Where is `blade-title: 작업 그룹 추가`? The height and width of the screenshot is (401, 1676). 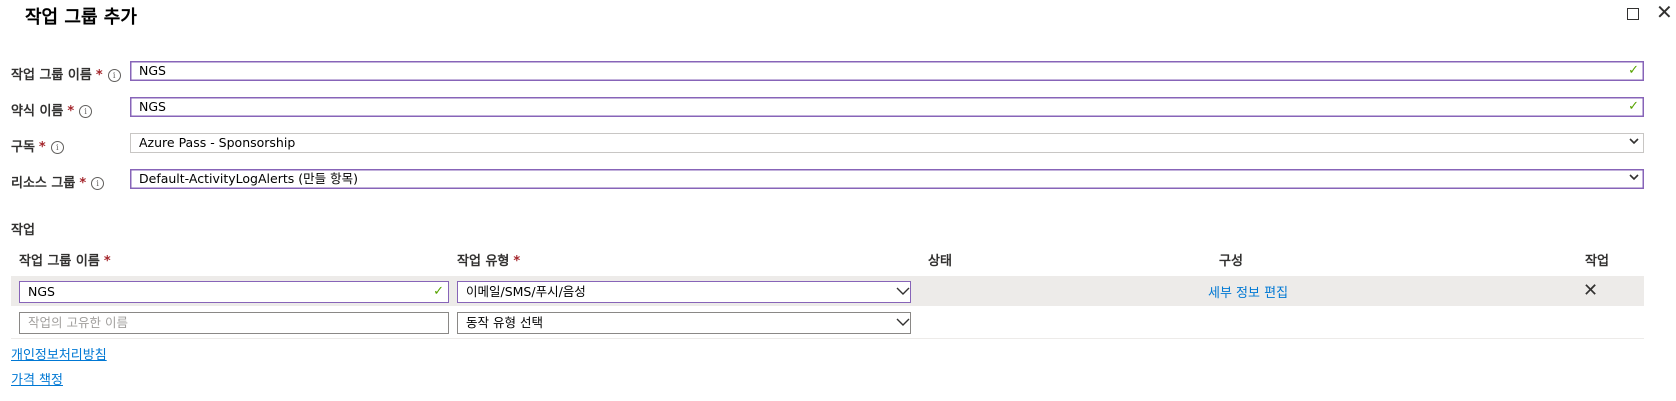 blade-title: 작업 그룹 추가 is located at coordinates (81, 17).